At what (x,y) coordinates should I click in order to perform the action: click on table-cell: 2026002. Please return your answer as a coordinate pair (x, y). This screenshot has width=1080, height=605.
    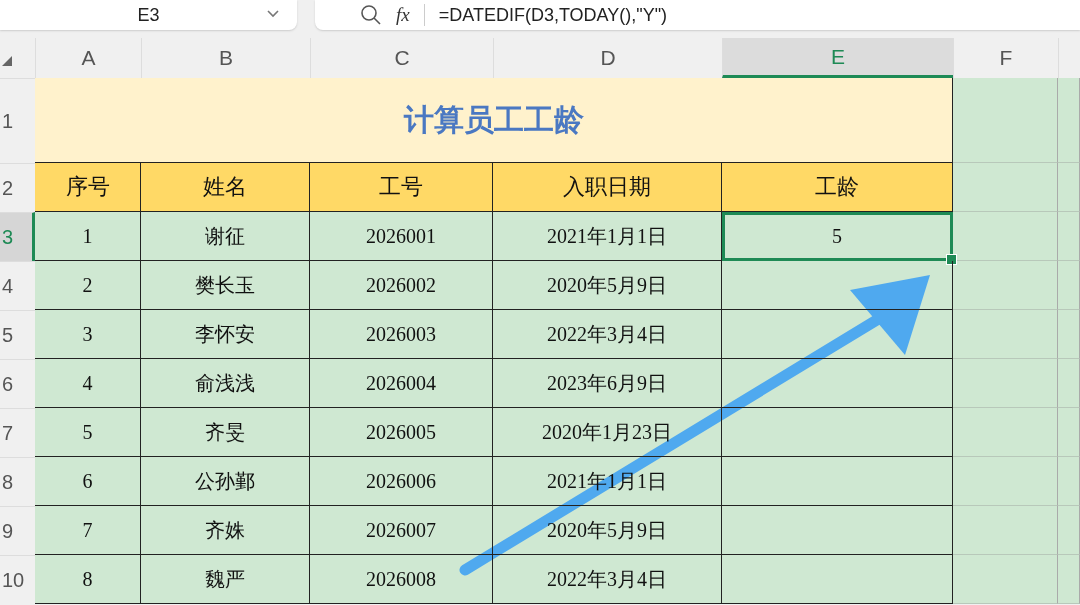
    Looking at the image, I should click on (401, 285).